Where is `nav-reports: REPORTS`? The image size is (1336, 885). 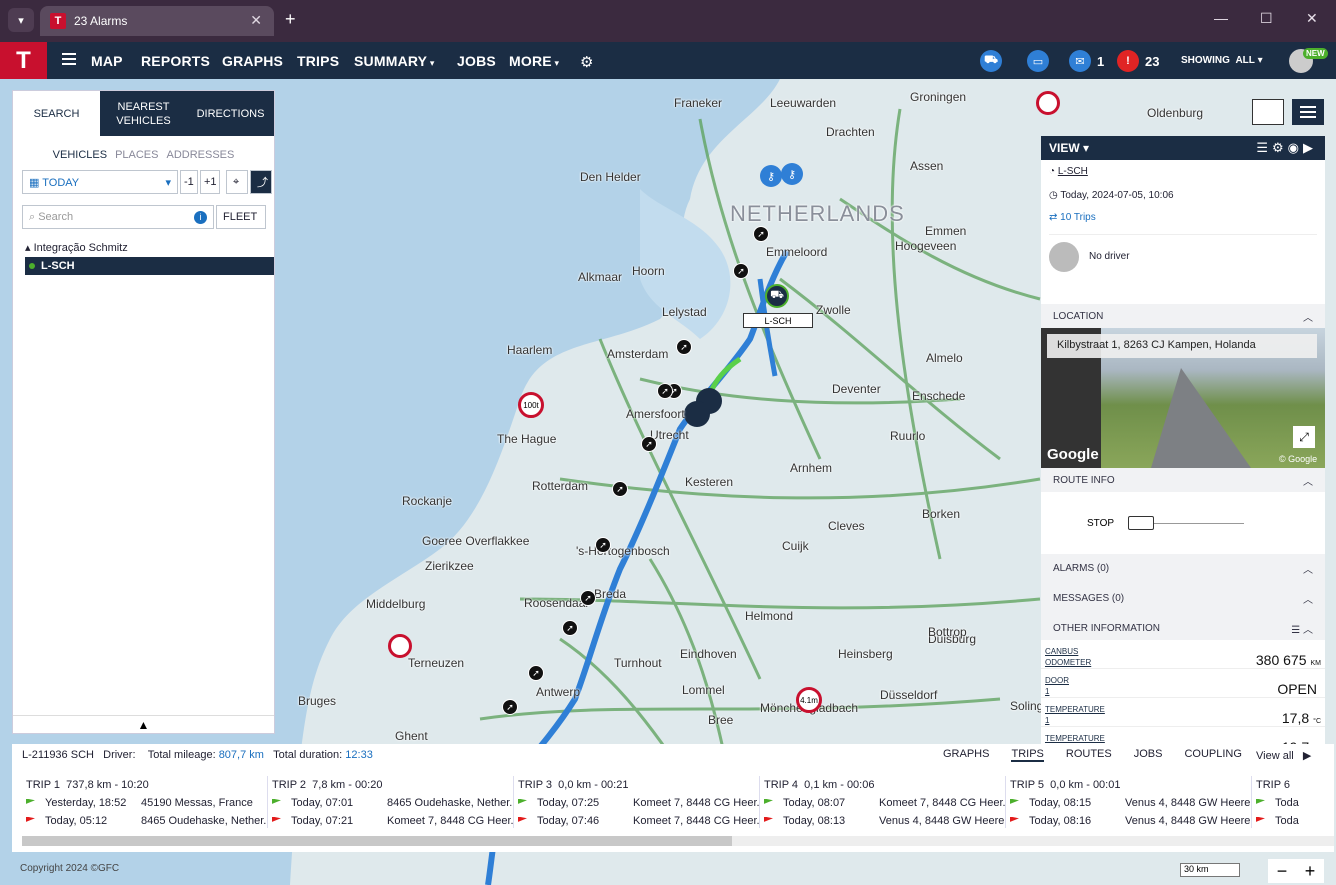
nav-reports: REPORTS is located at coordinates (175, 61).